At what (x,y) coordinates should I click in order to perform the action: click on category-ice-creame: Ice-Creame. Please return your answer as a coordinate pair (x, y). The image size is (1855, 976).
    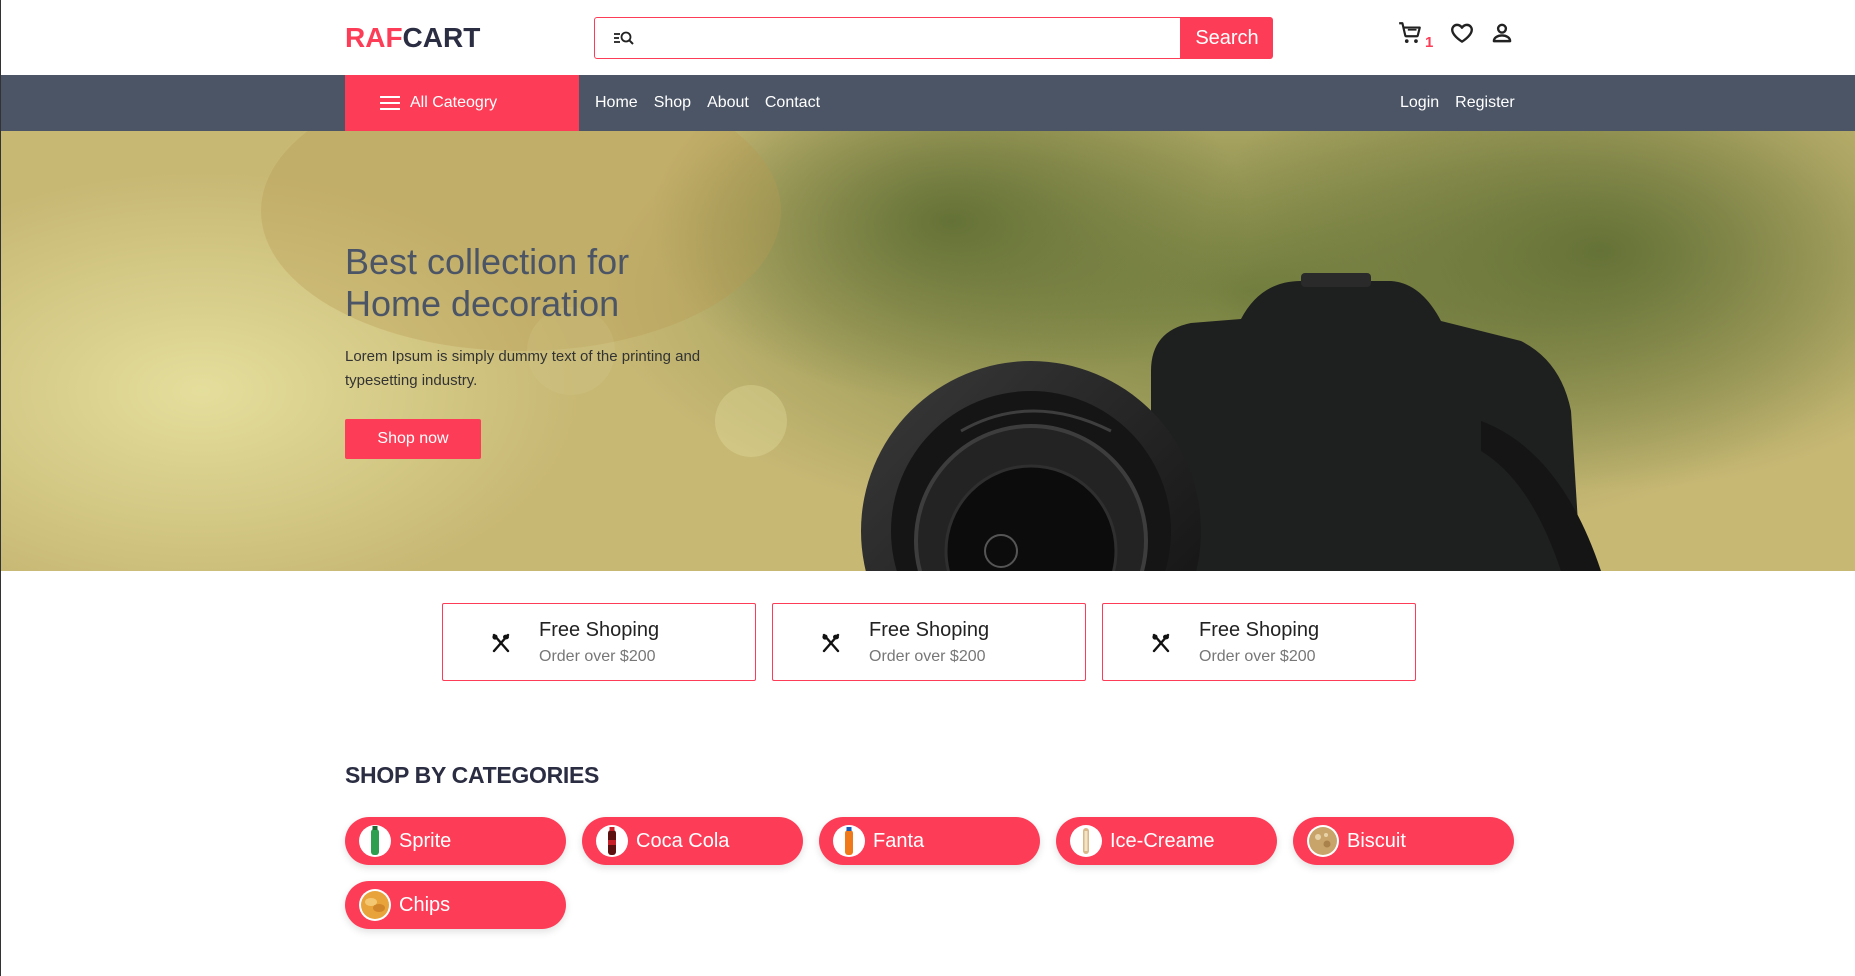
    Looking at the image, I should click on (1166, 841).